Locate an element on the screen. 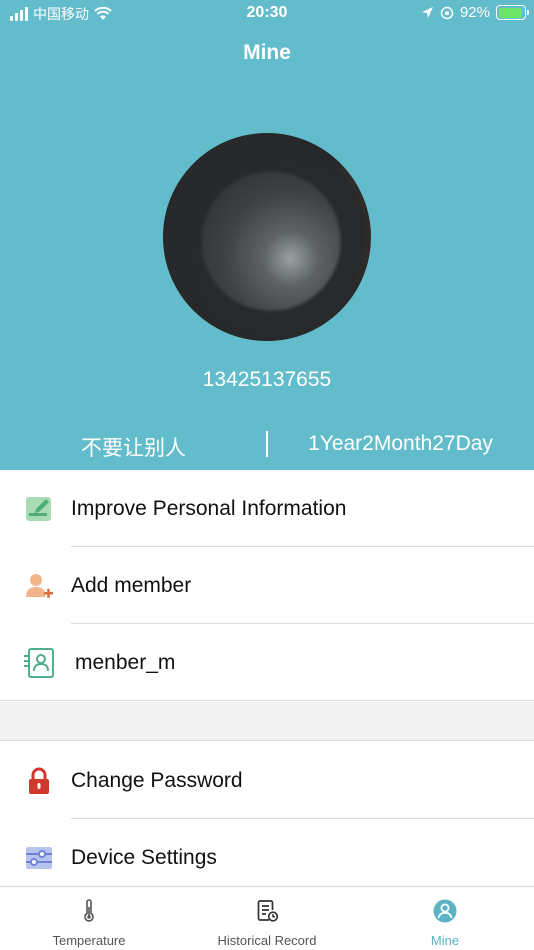 The height and width of the screenshot is (950, 534). edit-profile-icon is located at coordinates (38, 509).